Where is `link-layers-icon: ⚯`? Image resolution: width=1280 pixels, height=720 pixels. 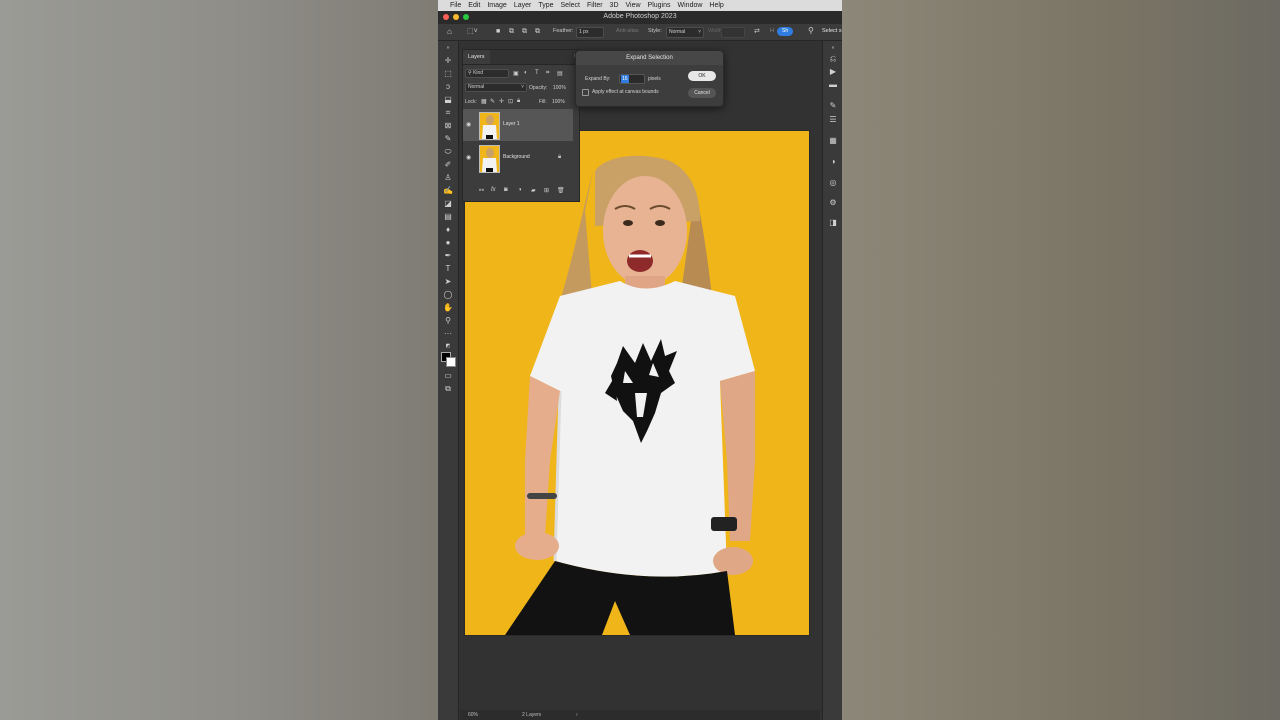
link-layers-icon: ⚯ is located at coordinates (481, 190).